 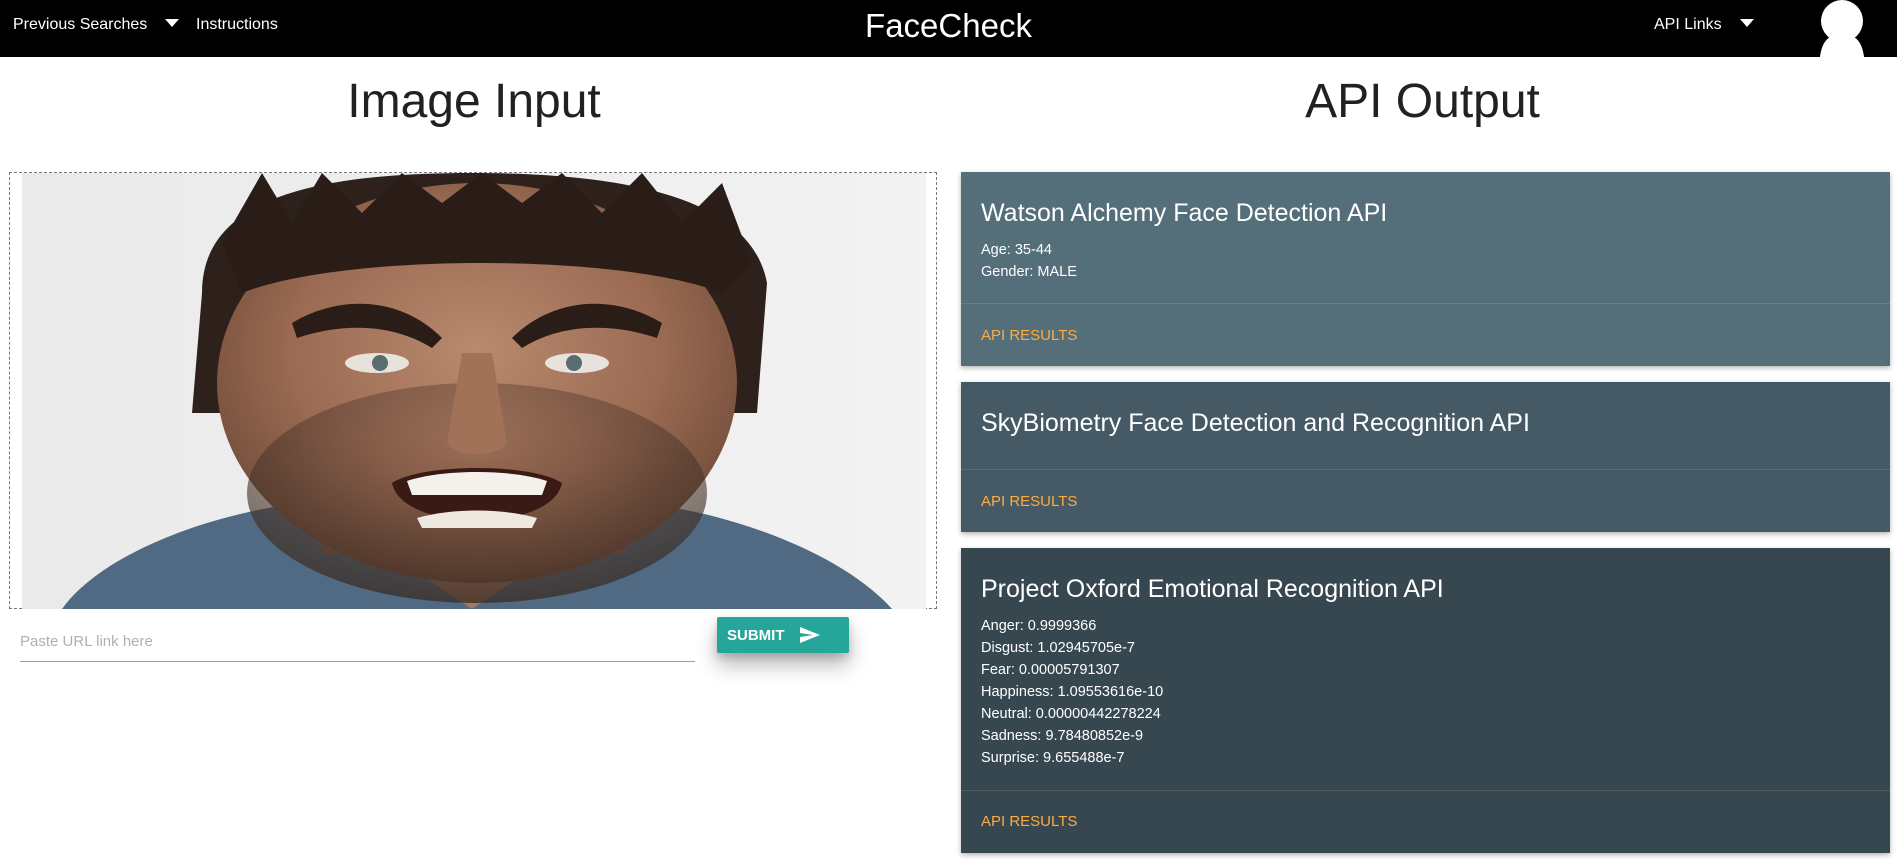 I want to click on api-output-heading: API Output, so click(x=1422, y=101).